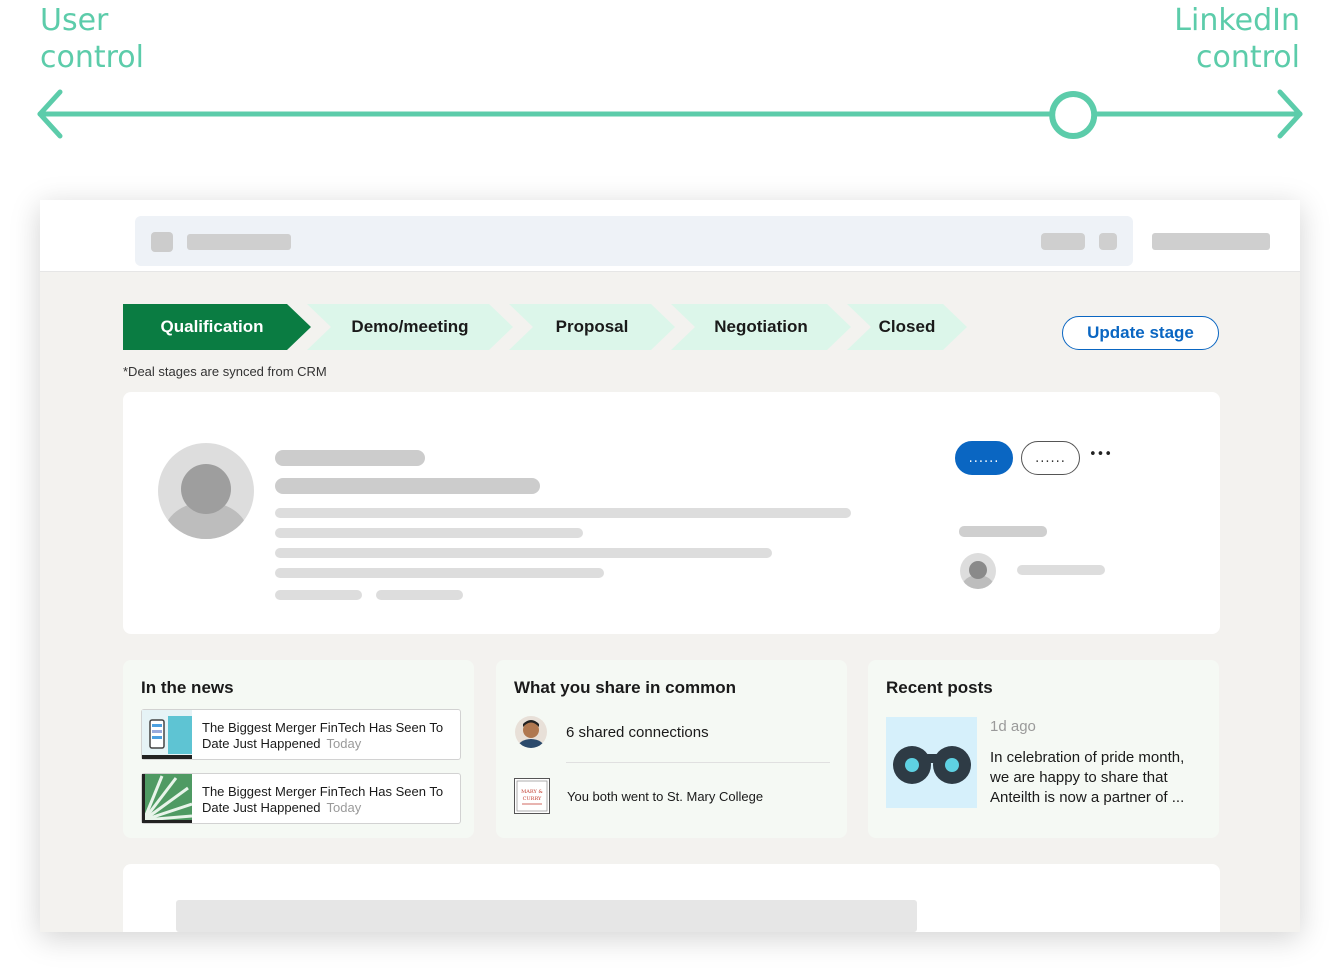 The height and width of the screenshot is (980, 1340). Describe the element at coordinates (665, 796) in the screenshot. I see `shared-school-text: You both went to St. Mary College` at that location.